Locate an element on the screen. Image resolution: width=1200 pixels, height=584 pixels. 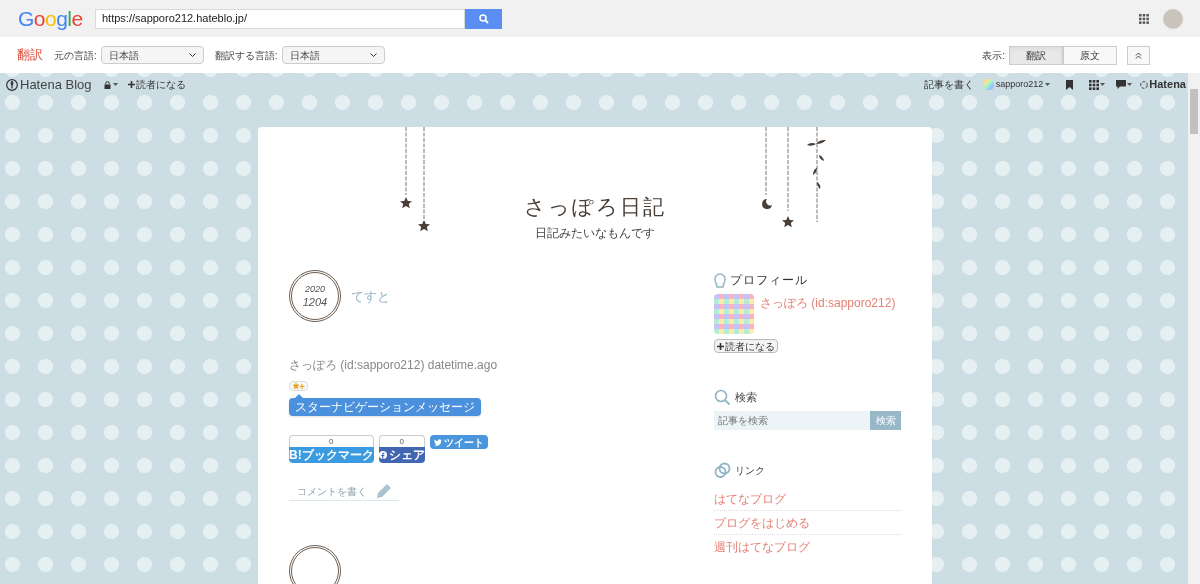
date-year: 2020 is located at coordinates (315, 289).